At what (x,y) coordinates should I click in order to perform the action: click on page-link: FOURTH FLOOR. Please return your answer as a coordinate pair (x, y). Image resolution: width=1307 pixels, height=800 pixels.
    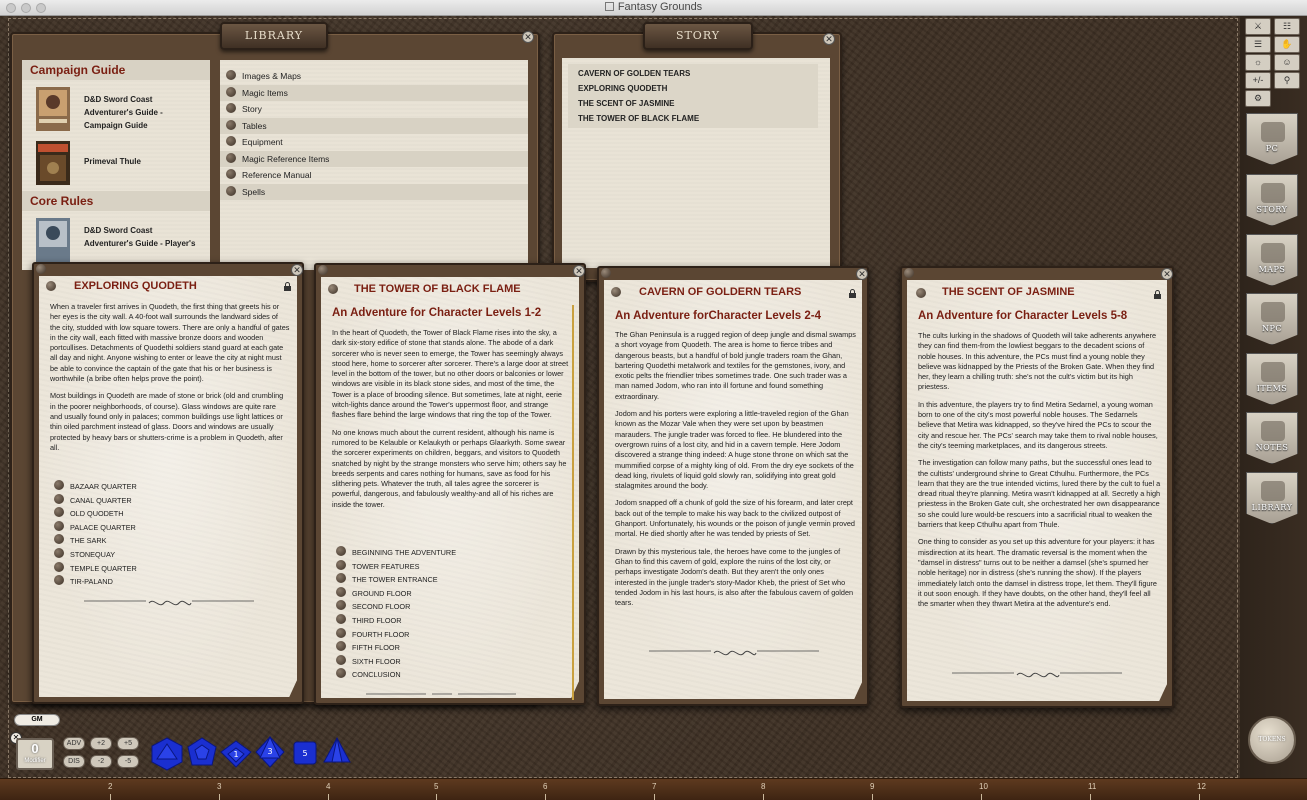
    Looking at the image, I should click on (396, 634).